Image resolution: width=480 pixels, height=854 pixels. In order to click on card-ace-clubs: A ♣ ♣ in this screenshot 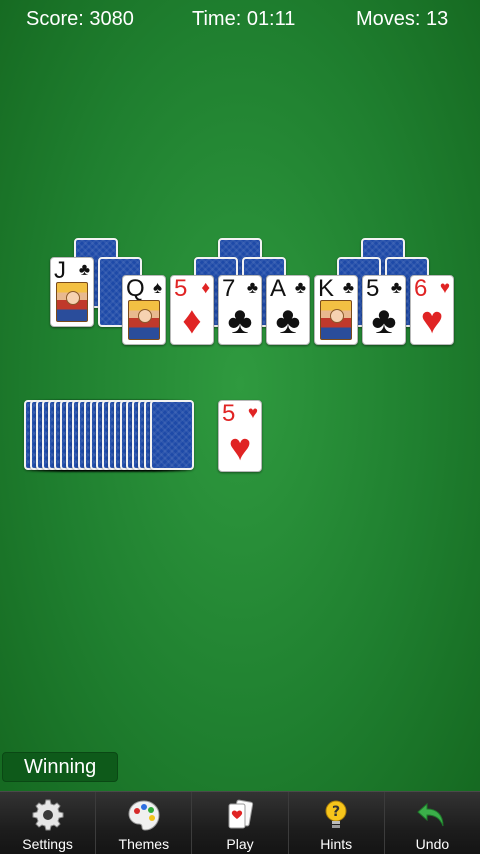, I will do `click(288, 310)`.